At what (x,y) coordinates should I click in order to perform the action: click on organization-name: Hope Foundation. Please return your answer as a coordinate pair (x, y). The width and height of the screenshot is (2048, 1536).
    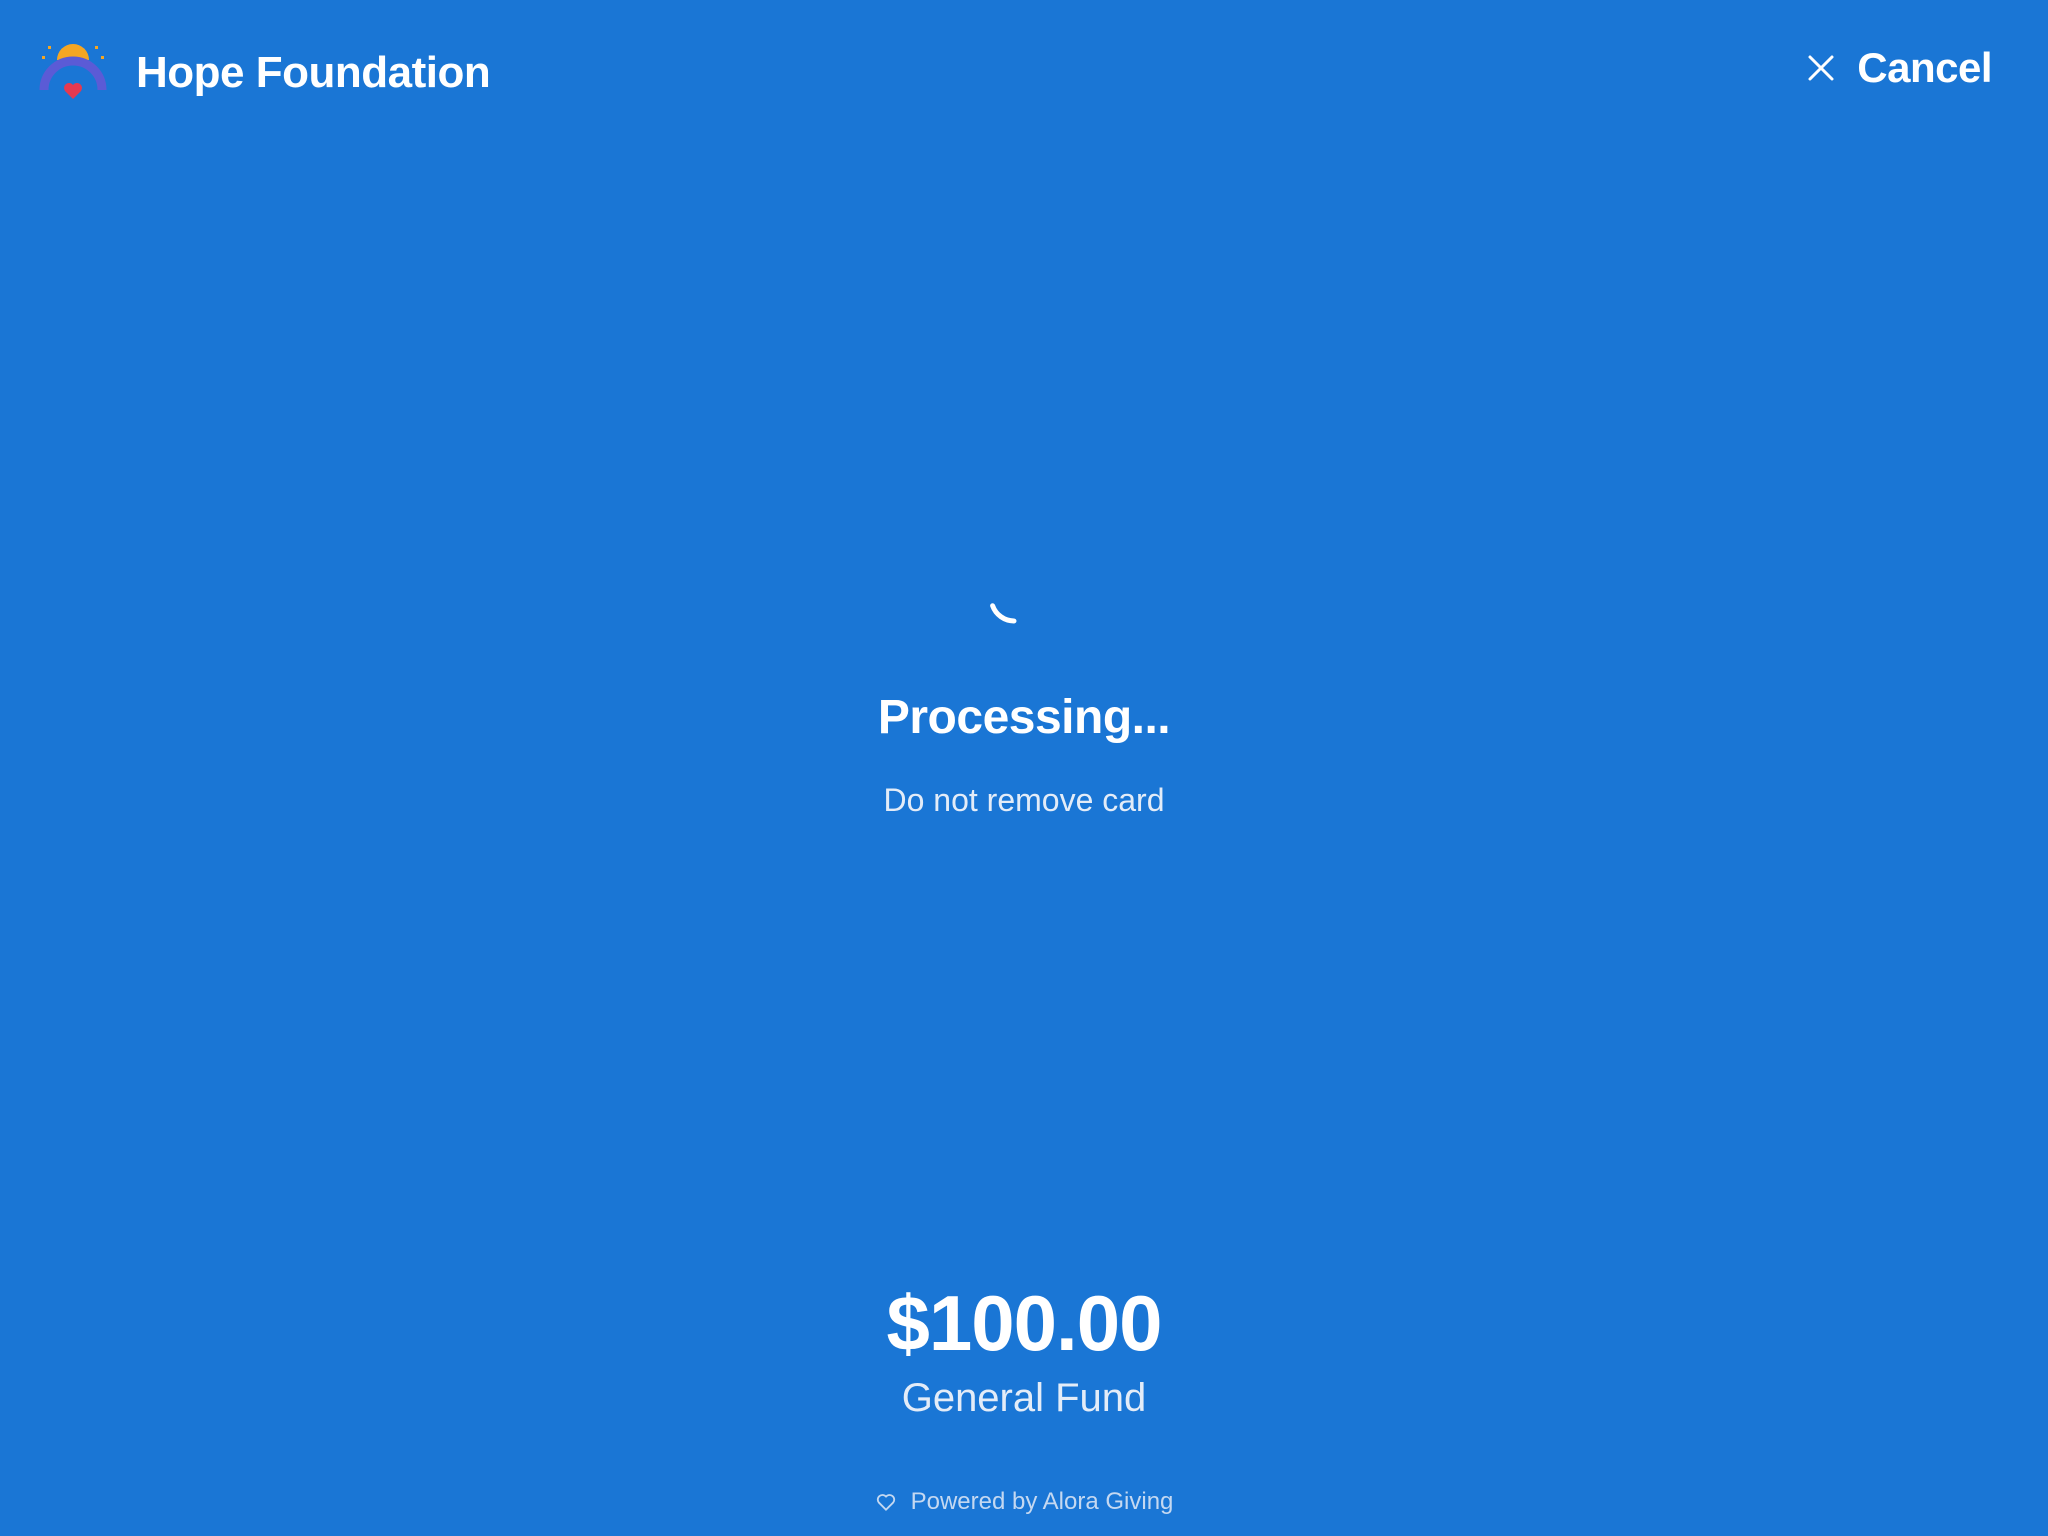
    Looking at the image, I should click on (313, 72).